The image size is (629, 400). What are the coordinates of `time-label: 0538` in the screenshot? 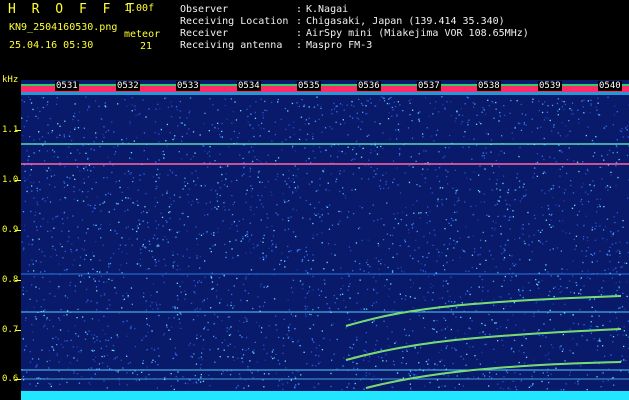 It's located at (489, 86).